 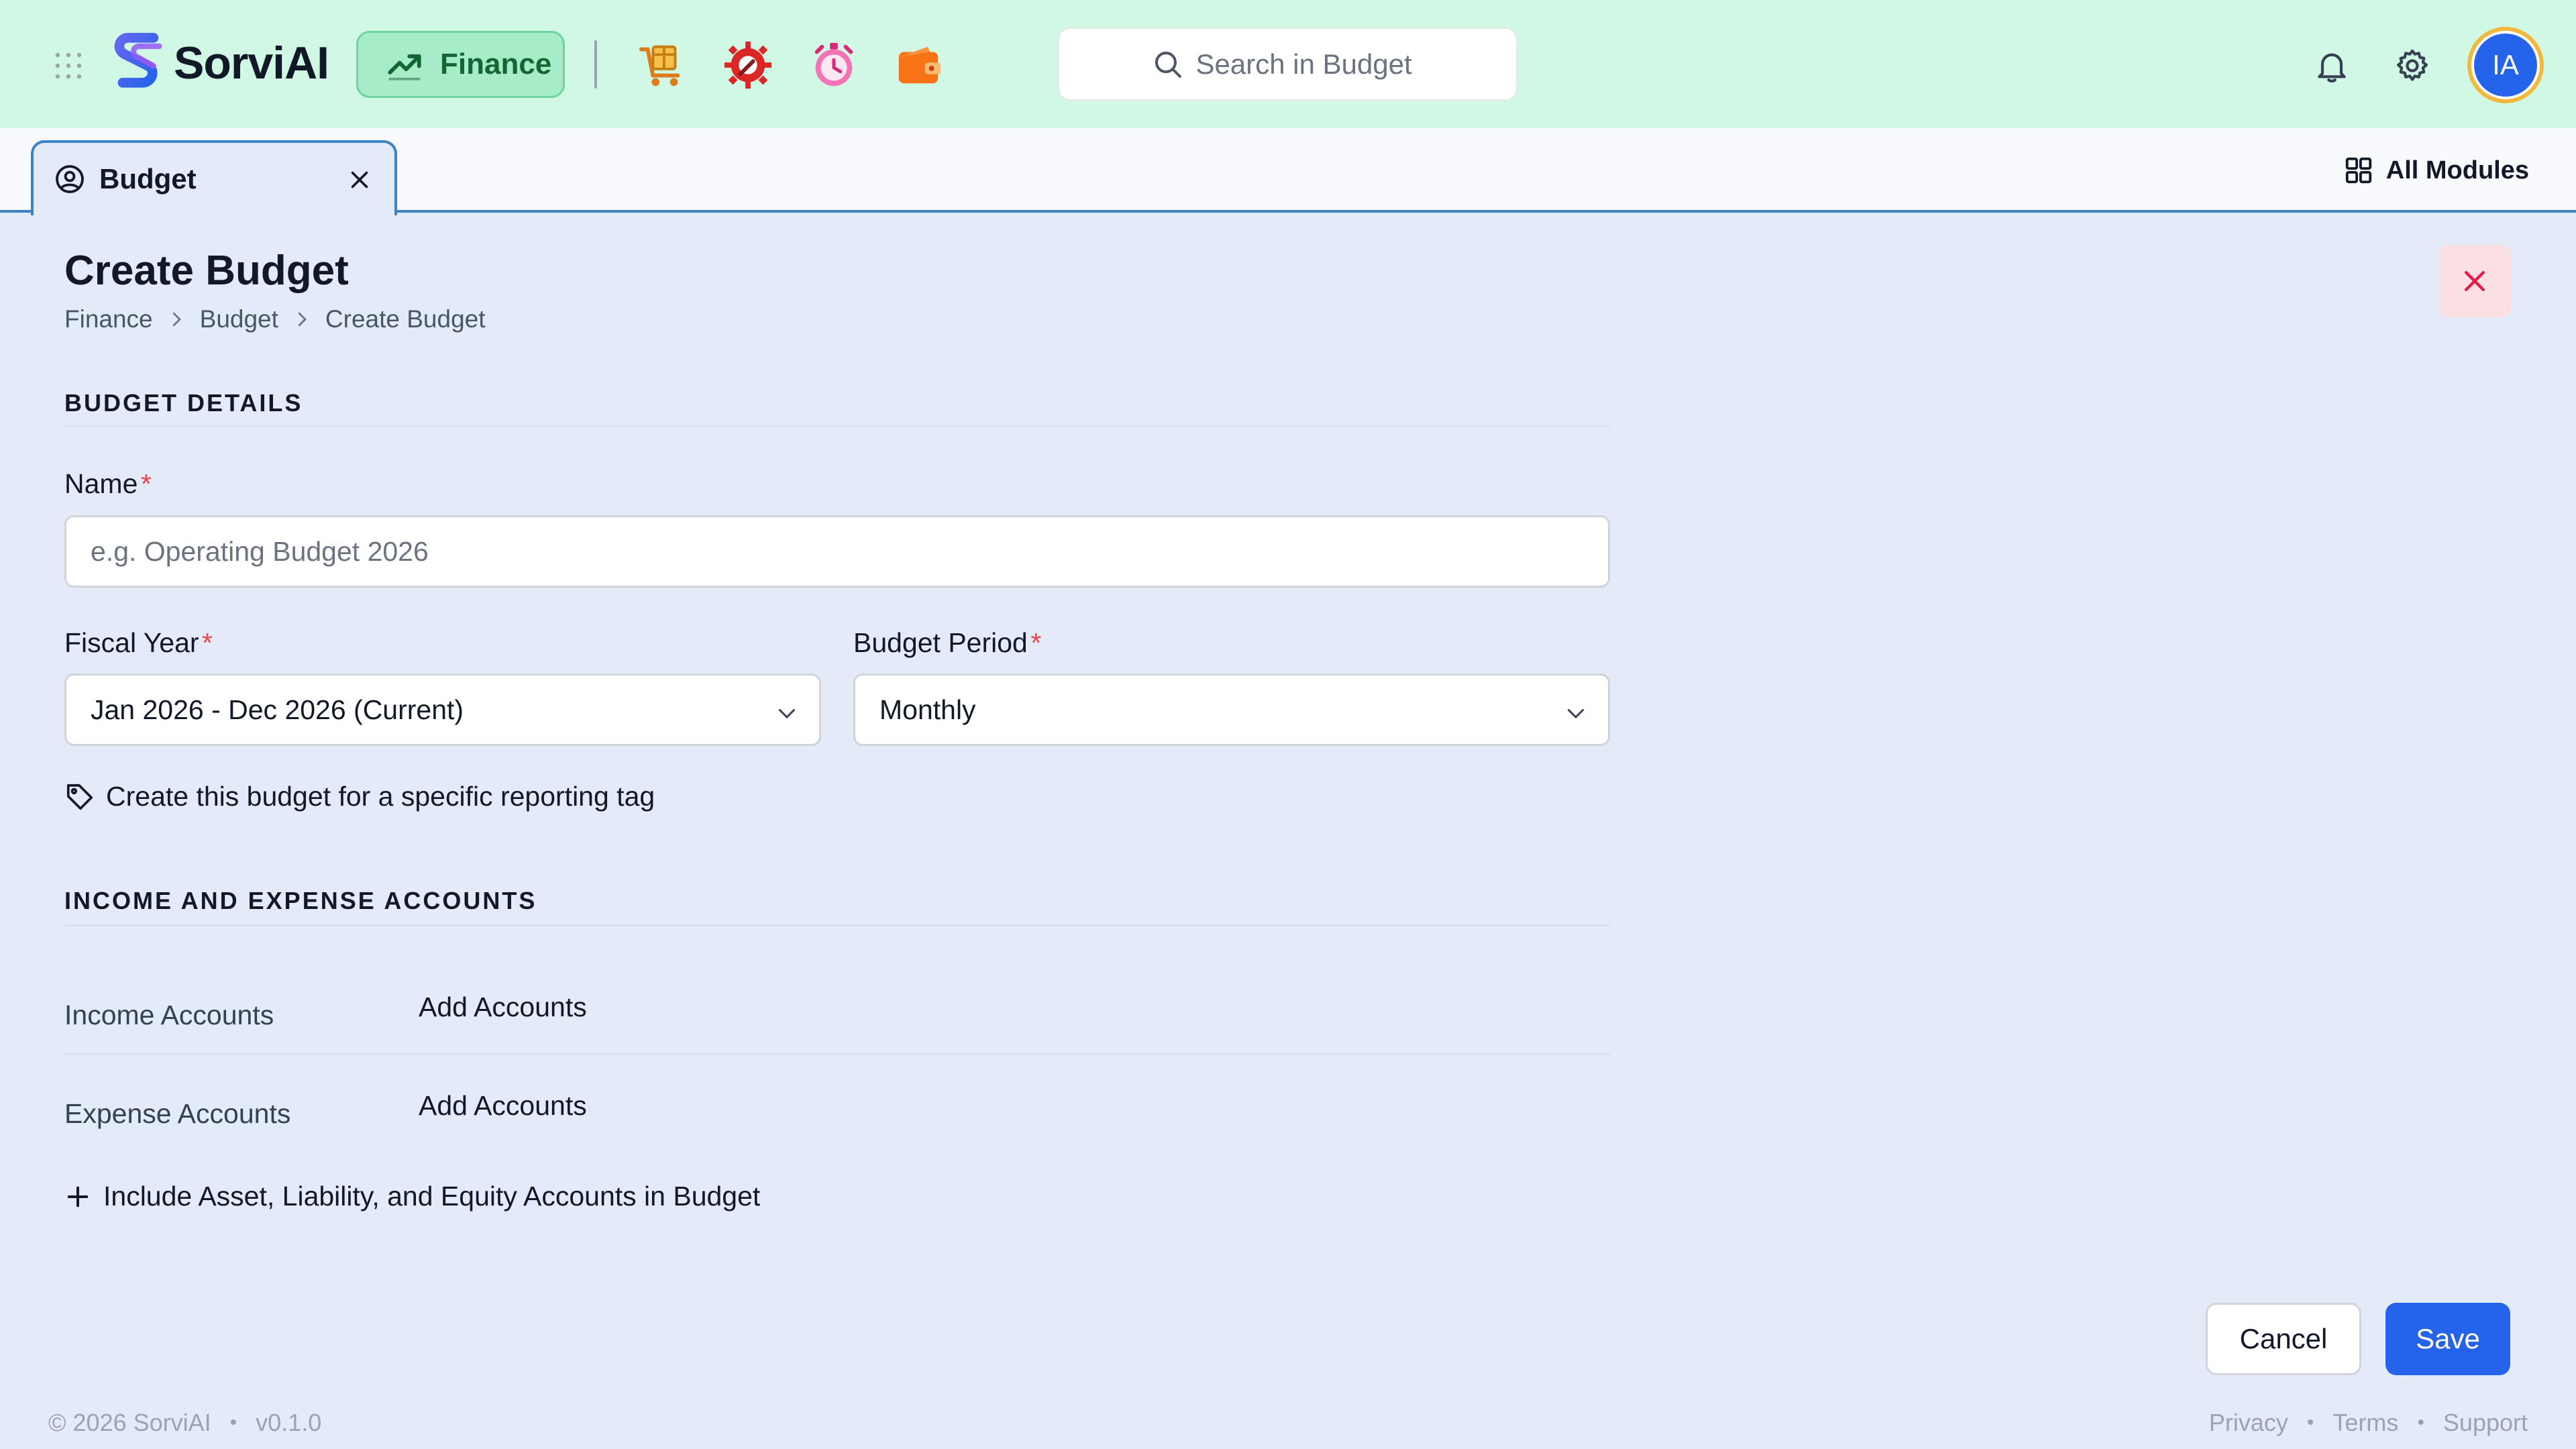 What do you see at coordinates (1168, 64) in the screenshot?
I see `search-icon` at bounding box center [1168, 64].